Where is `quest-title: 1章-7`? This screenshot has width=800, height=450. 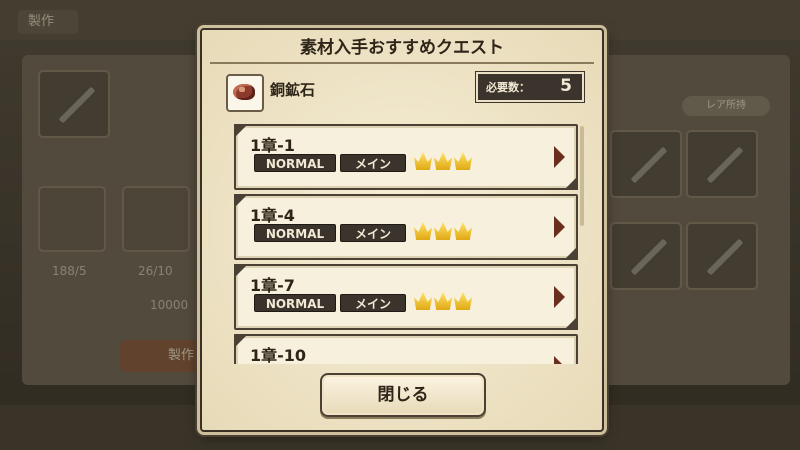 quest-title: 1章-7 is located at coordinates (272, 285).